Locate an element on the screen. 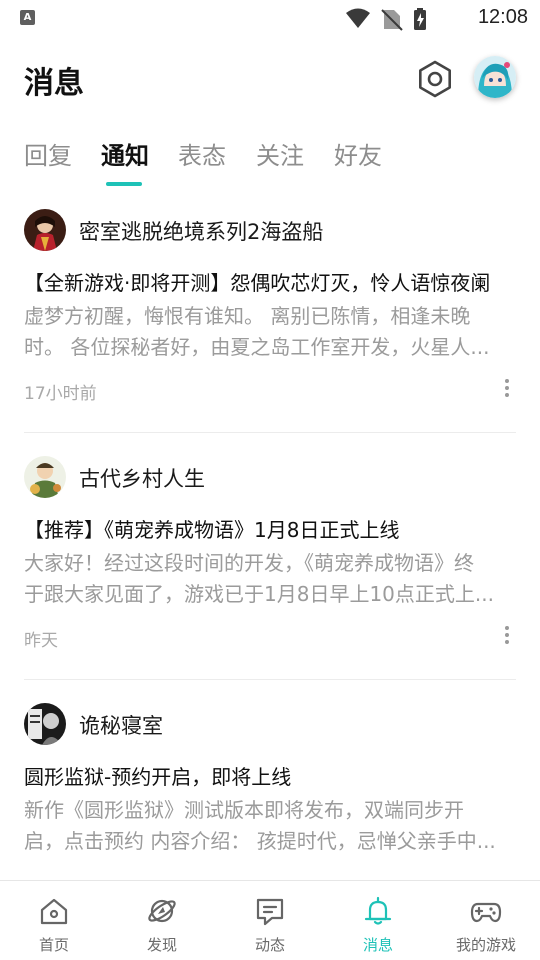 The height and width of the screenshot is (960, 540). nav-discover: 发现 is located at coordinates (162, 920).